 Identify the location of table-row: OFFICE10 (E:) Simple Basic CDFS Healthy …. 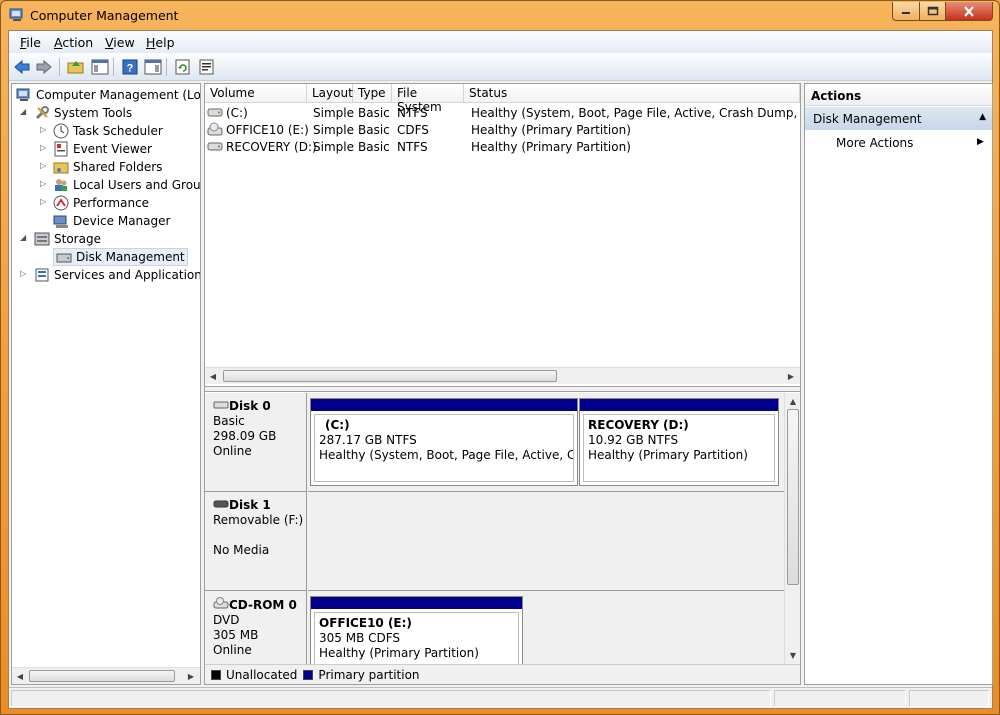
(502, 129).